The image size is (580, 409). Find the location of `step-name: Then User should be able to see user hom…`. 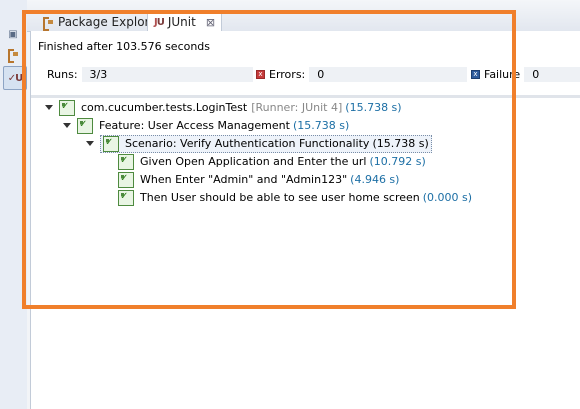

step-name: Then User should be able to see user hom… is located at coordinates (280, 197).